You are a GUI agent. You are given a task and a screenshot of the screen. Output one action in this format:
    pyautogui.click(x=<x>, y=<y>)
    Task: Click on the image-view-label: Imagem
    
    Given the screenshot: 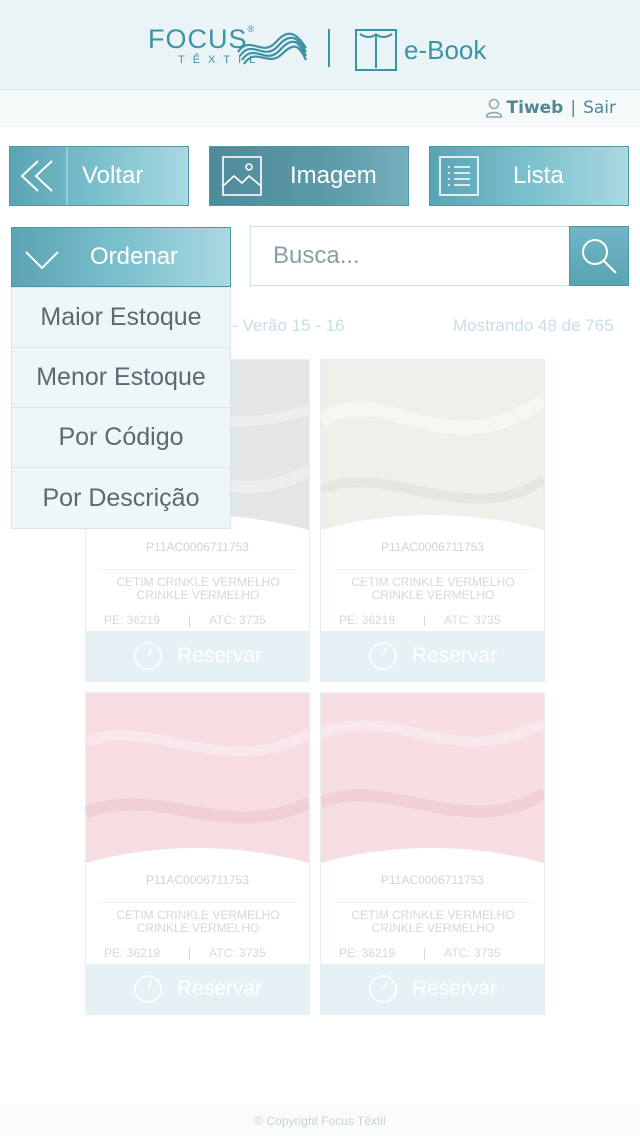 What is the action you would take?
    pyautogui.click(x=333, y=175)
    